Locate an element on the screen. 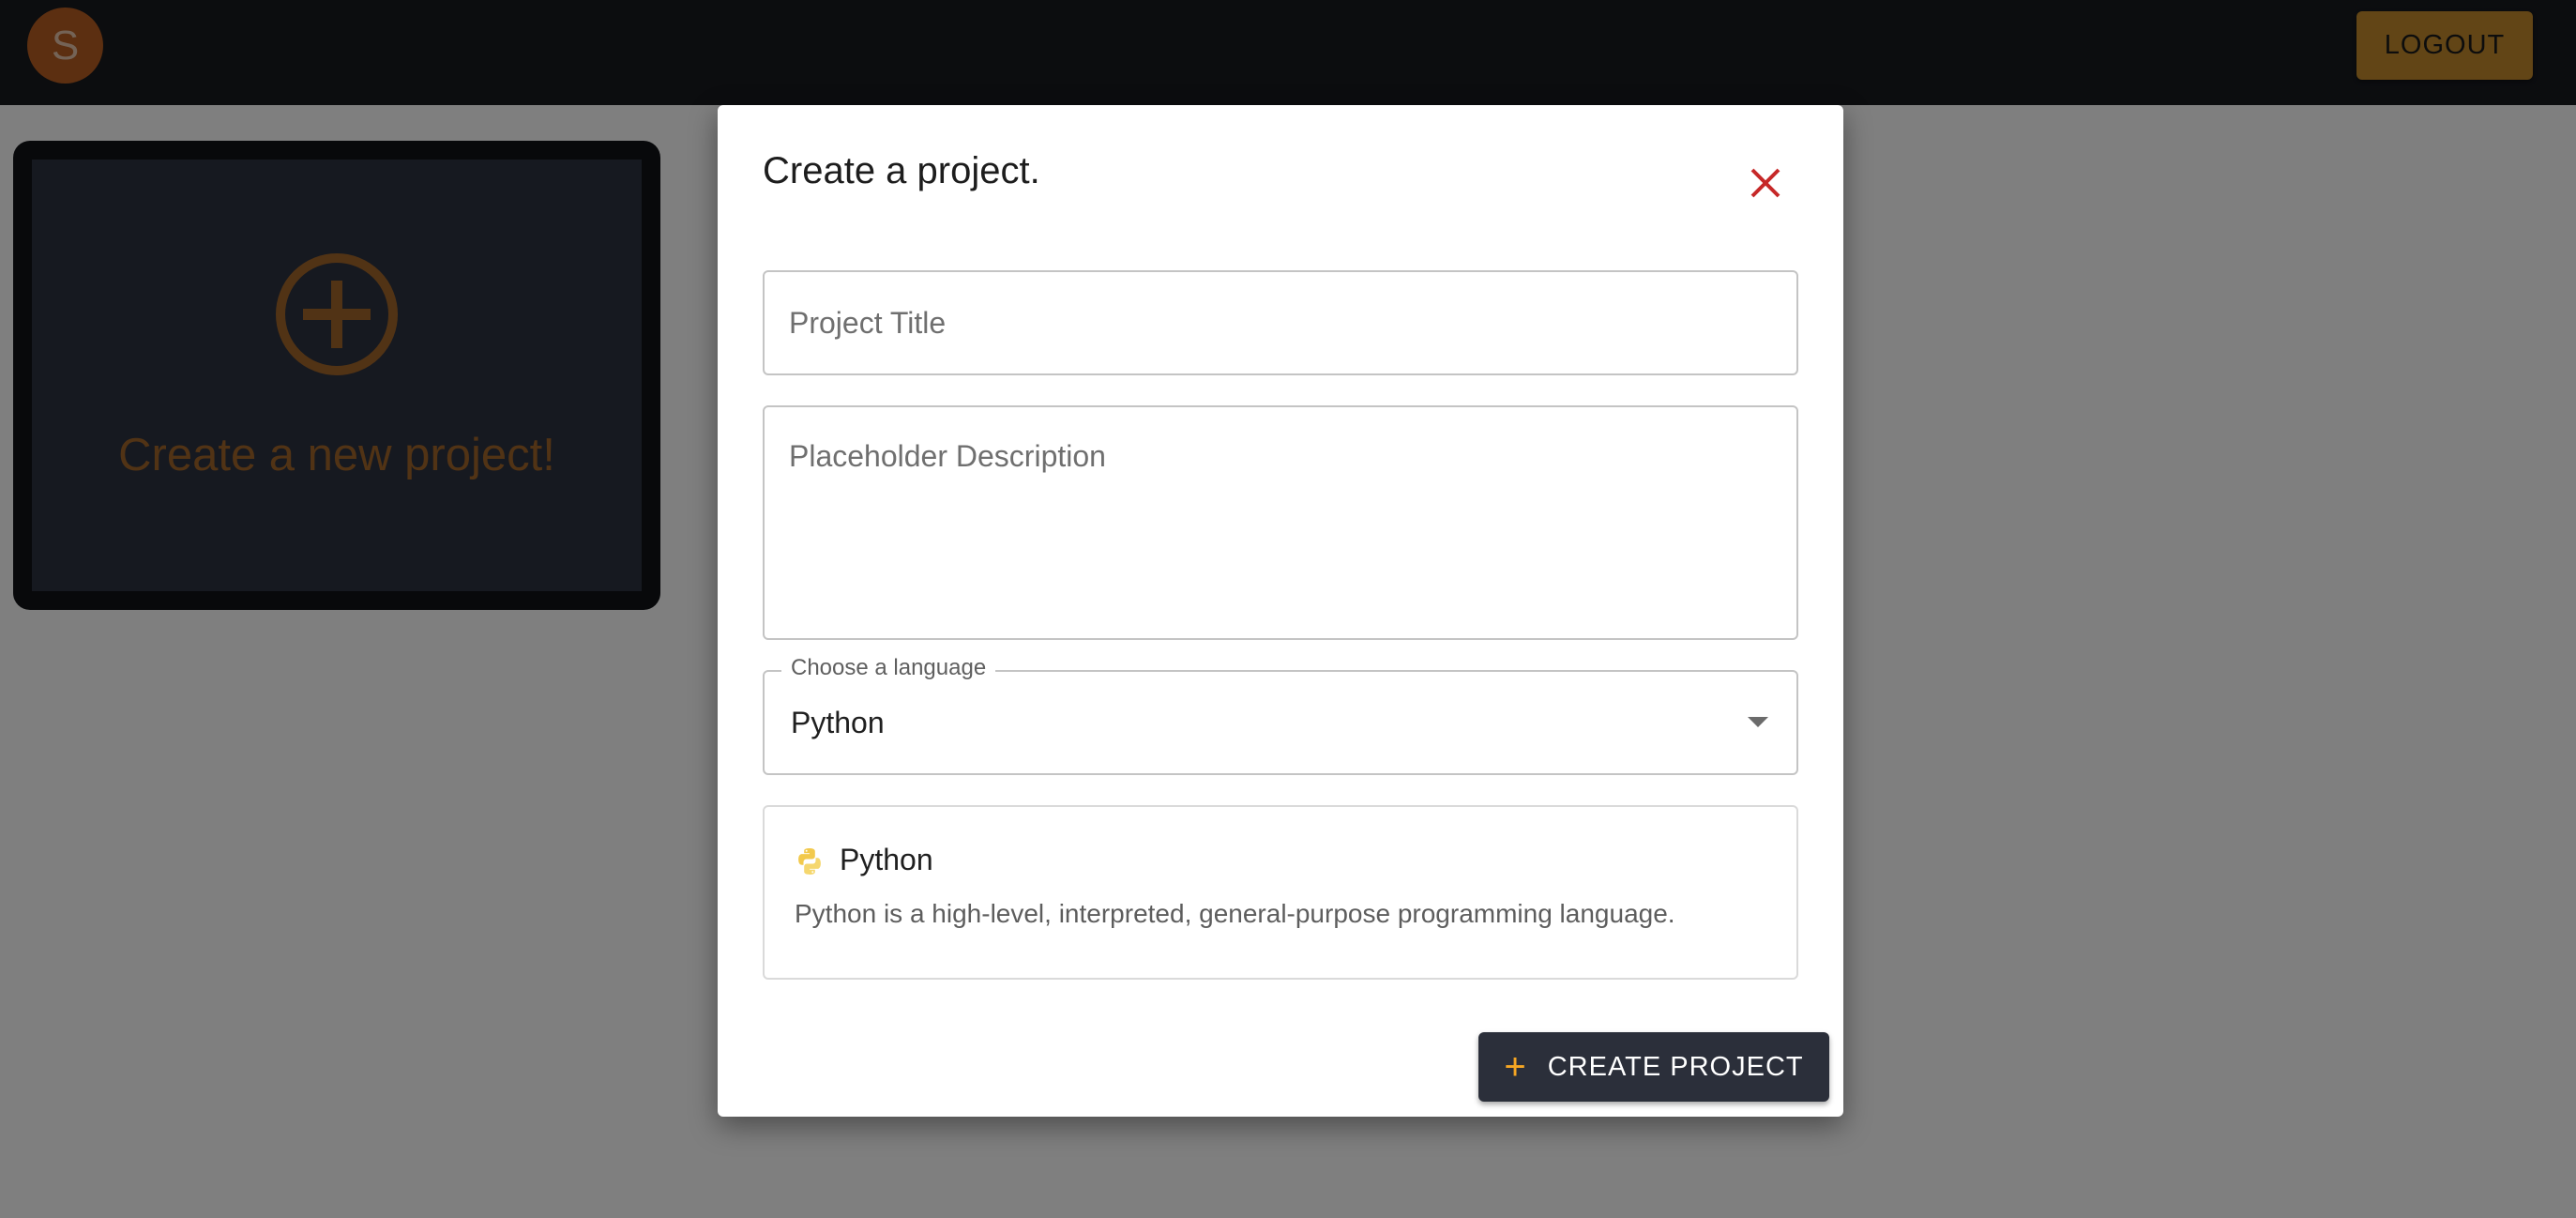 The image size is (2576, 1218). language-select: Choose a language Python is located at coordinates (1280, 715).